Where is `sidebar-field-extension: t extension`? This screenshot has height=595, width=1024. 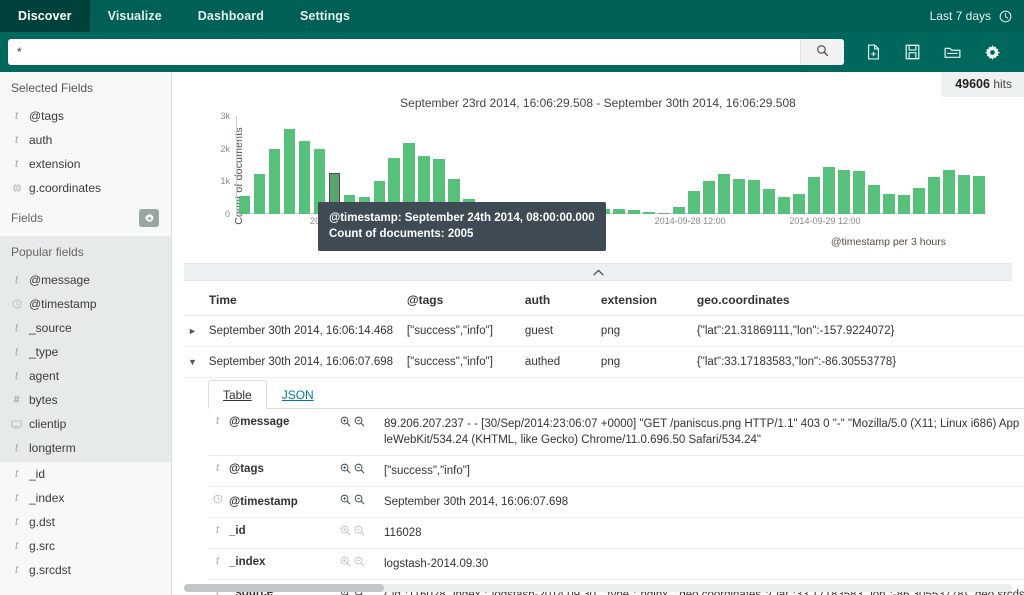
sidebar-field-extension: t extension is located at coordinates (85, 164).